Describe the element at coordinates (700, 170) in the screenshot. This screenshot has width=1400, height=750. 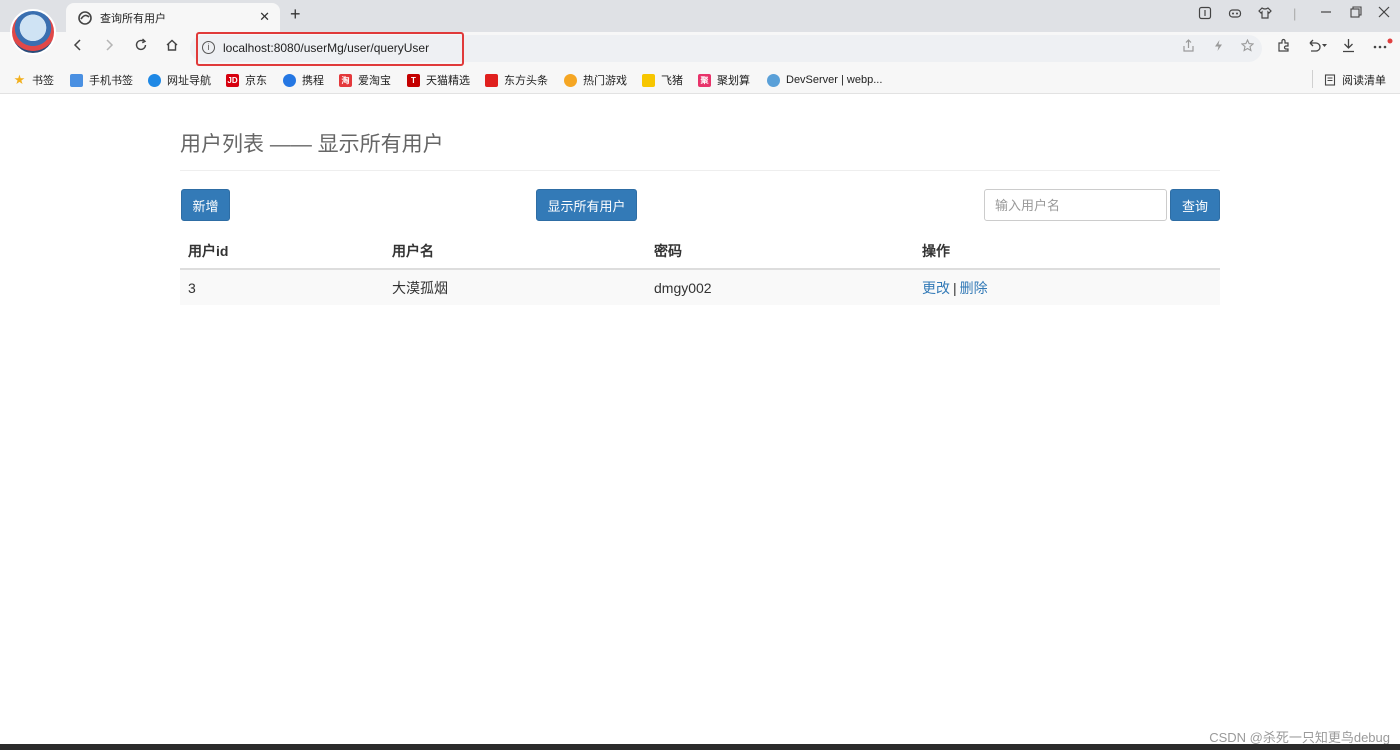
I see `title-divider` at that location.